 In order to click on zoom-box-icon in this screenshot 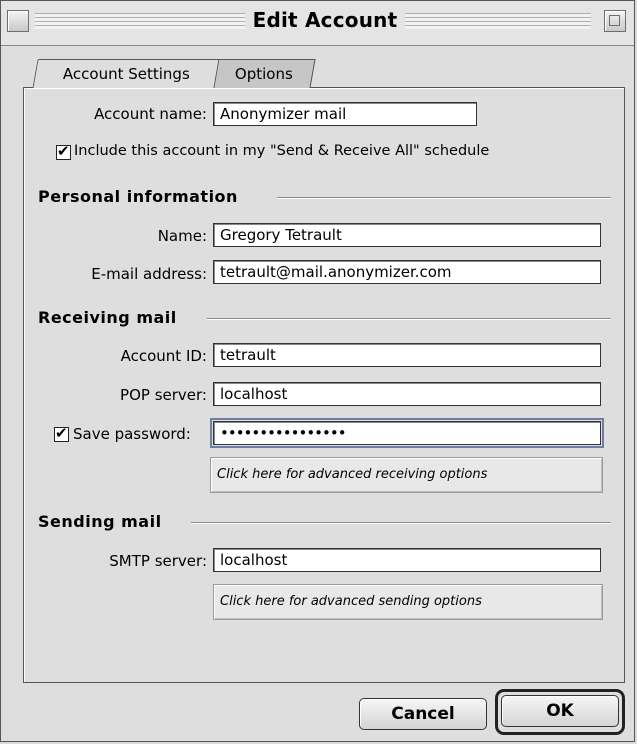, I will do `click(615, 21)`.